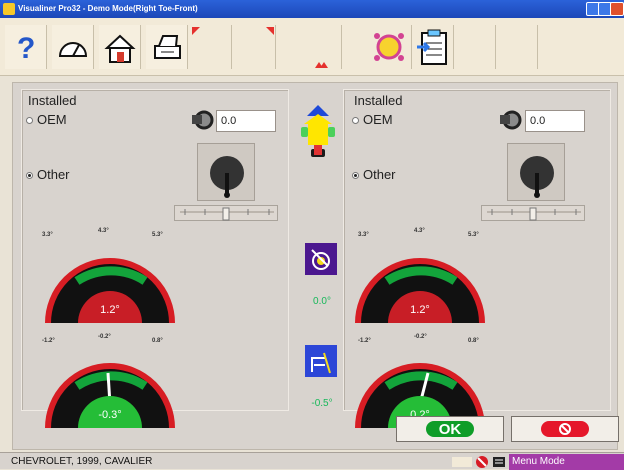  What do you see at coordinates (73, 49) in the screenshot?
I see `gauge-icon` at bounding box center [73, 49].